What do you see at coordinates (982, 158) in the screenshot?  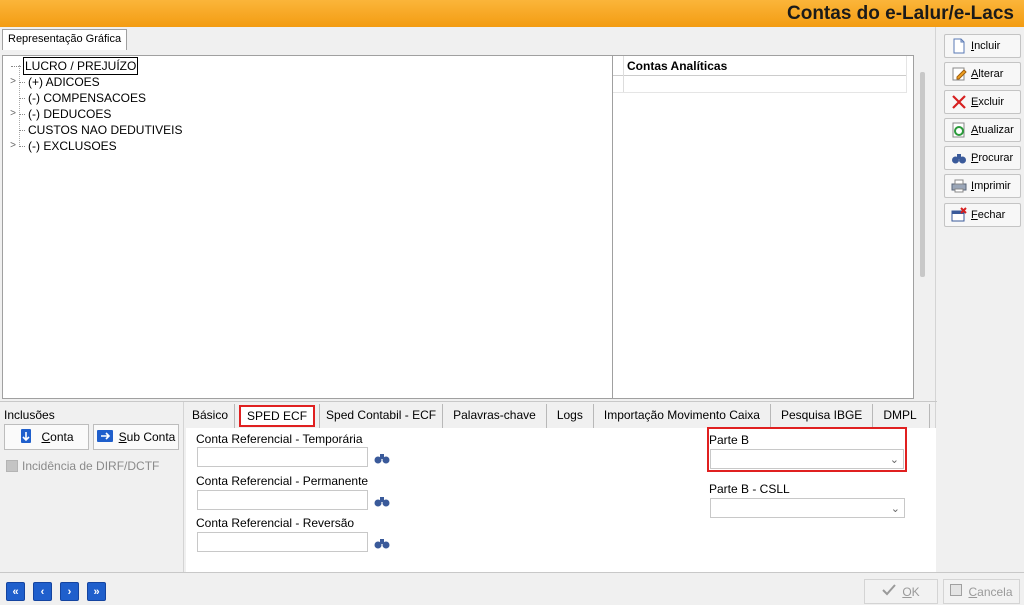 I see `procurar-button: Procurar` at bounding box center [982, 158].